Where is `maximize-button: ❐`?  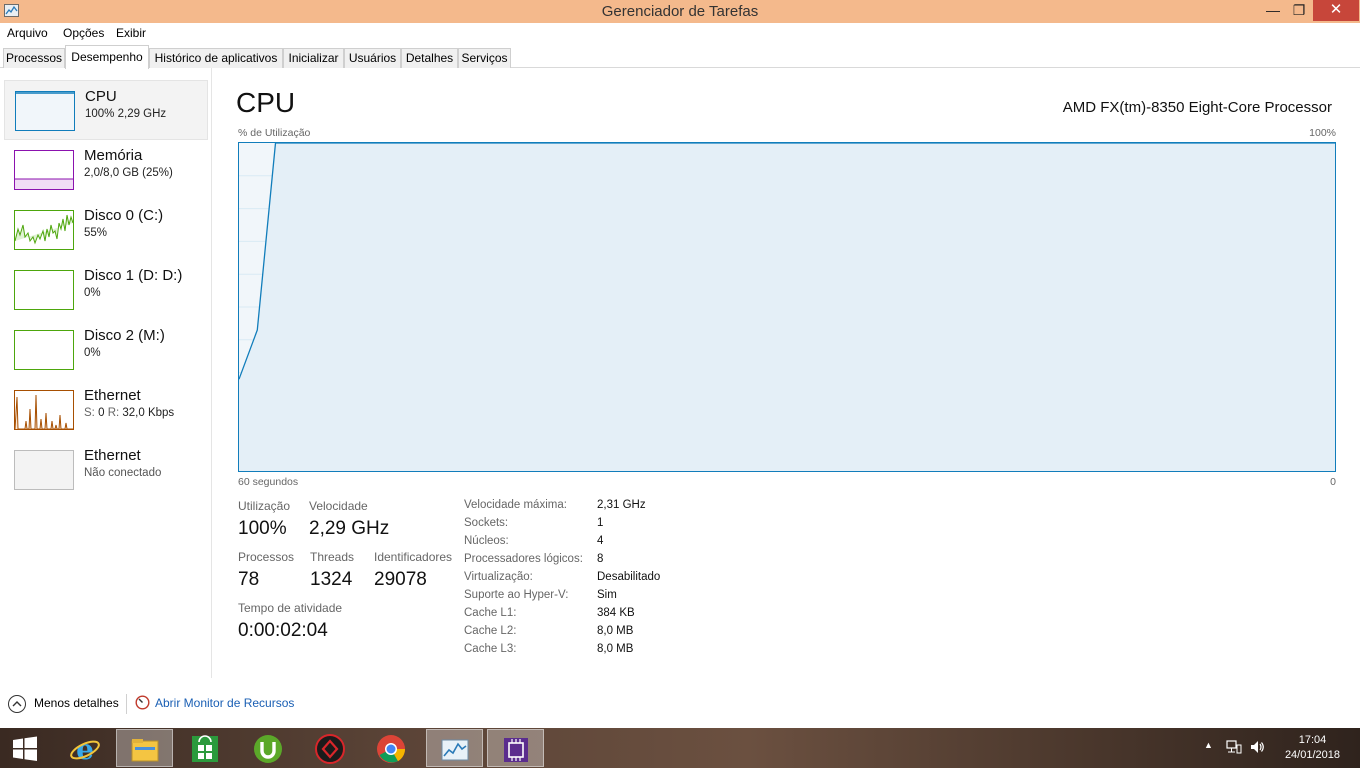 maximize-button: ❐ is located at coordinates (1299, 10).